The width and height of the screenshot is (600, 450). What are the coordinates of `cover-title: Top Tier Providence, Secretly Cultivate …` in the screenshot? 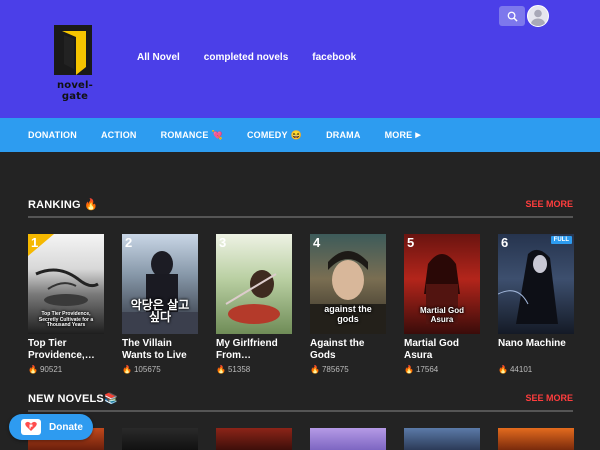 It's located at (66, 319).